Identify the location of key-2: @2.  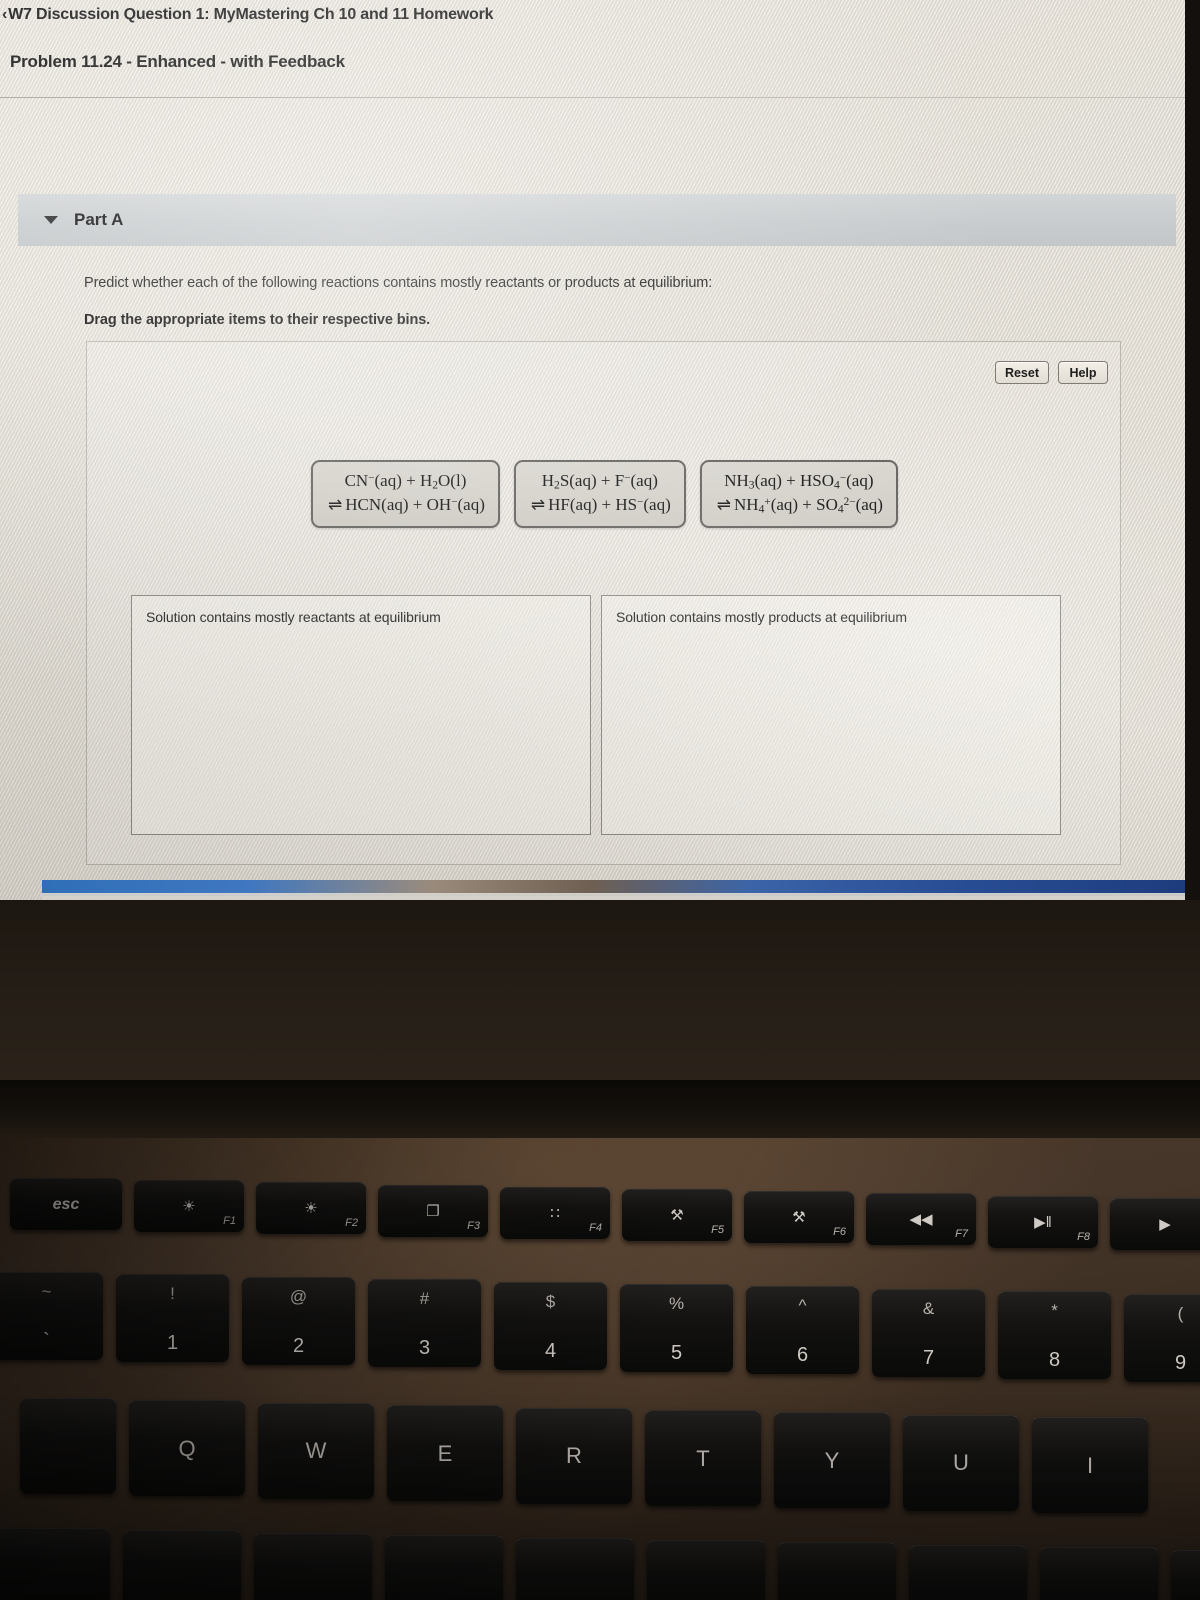
(298, 1320).